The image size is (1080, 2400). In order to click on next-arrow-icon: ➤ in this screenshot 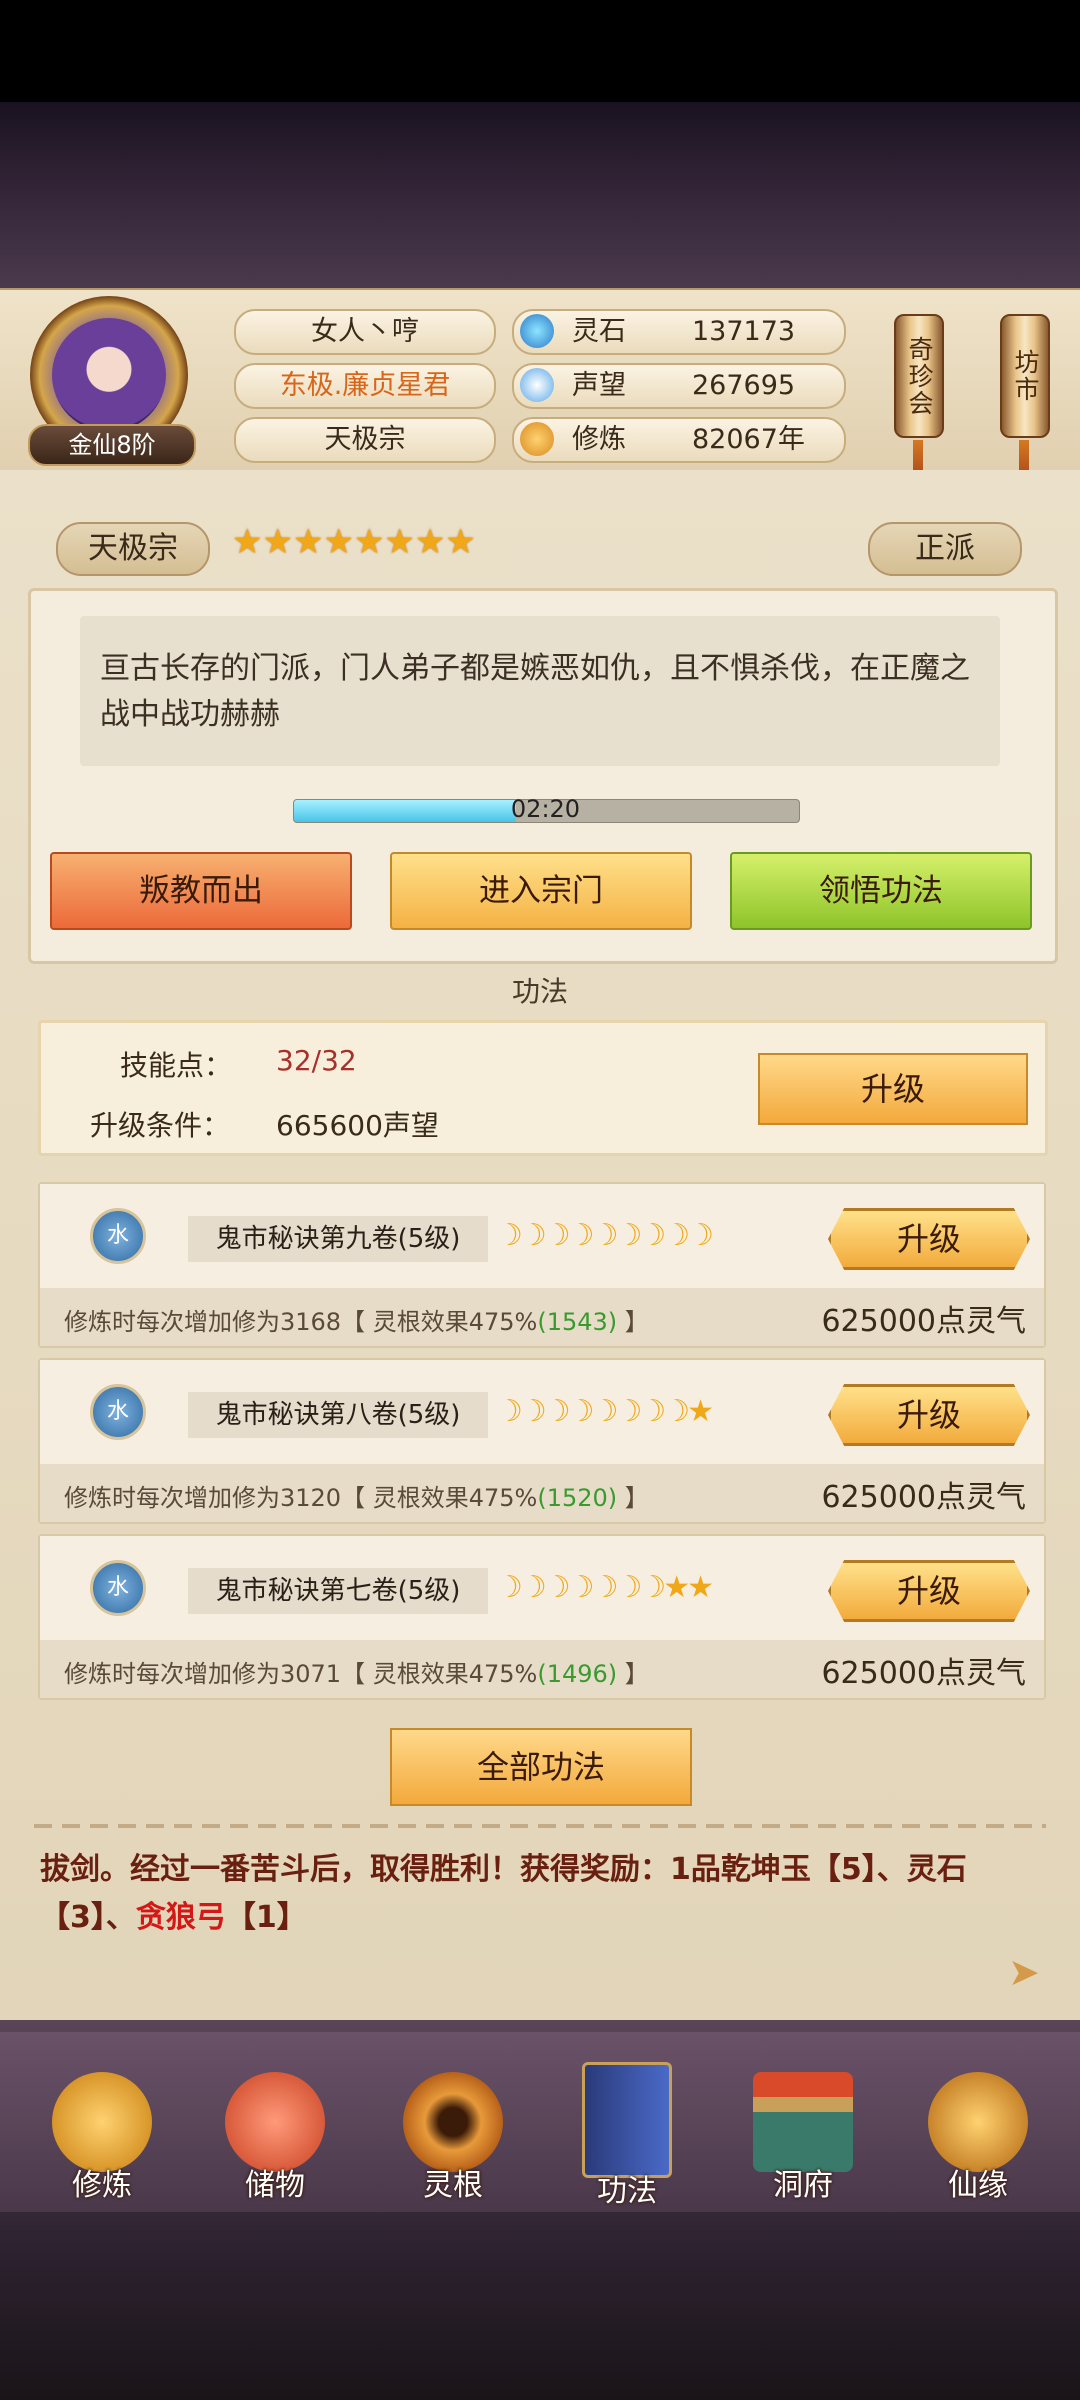, I will do `click(1024, 1972)`.